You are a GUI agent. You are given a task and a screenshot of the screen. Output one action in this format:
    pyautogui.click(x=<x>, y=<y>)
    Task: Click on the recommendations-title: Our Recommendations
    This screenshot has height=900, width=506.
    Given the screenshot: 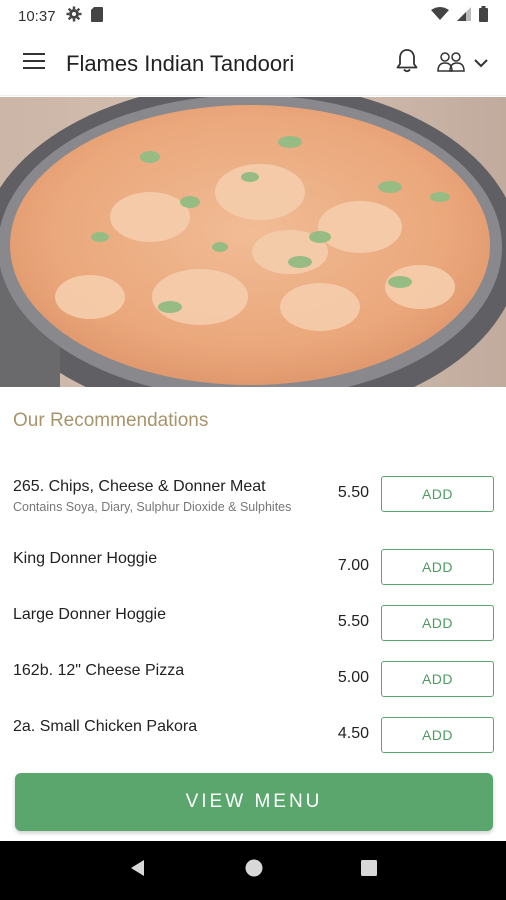 What is the action you would take?
    pyautogui.click(x=111, y=420)
    